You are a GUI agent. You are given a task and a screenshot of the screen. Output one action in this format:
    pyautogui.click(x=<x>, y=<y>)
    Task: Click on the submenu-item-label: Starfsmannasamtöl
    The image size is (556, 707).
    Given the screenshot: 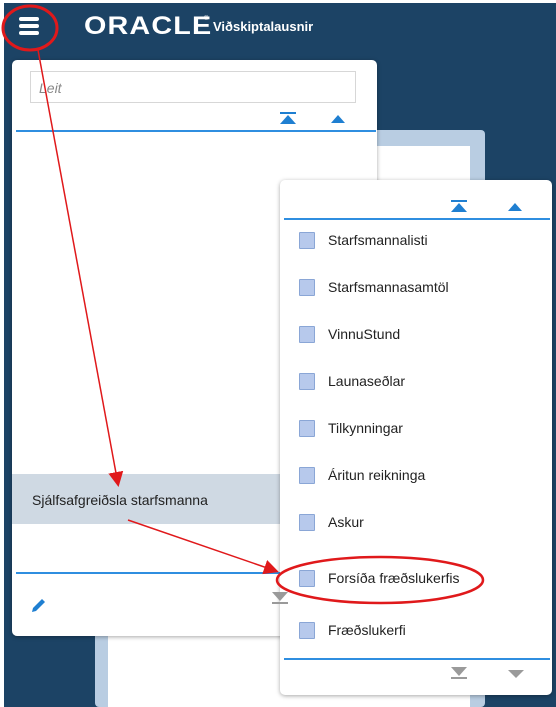 What is the action you would take?
    pyautogui.click(x=388, y=287)
    